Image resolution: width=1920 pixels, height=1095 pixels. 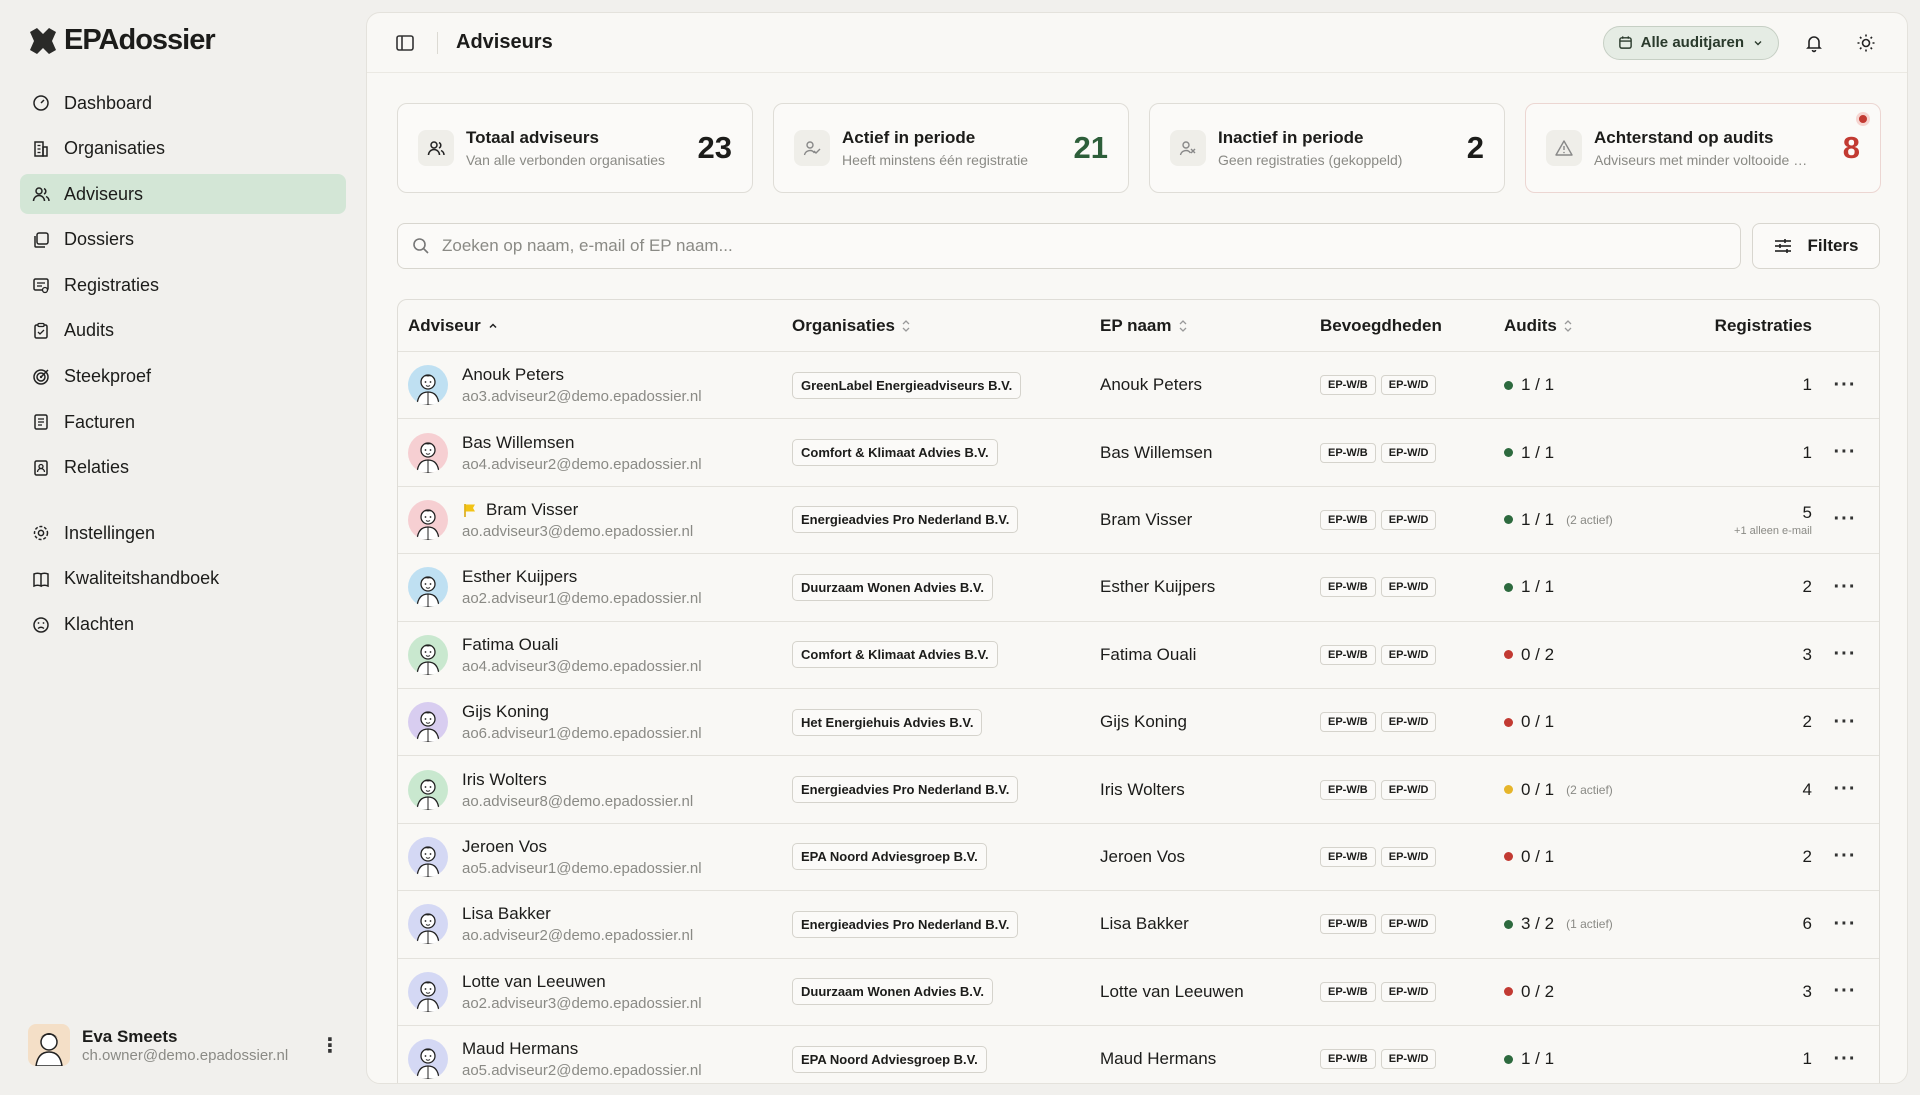 I want to click on user-menu-icon: ⋮, so click(x=330, y=1045).